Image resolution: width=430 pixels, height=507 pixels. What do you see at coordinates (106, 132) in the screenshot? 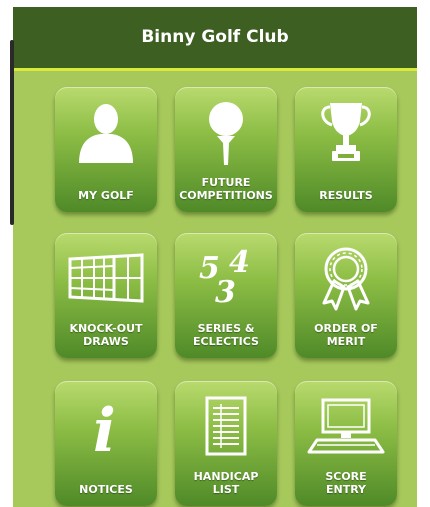
I see `person-silhouette-icon` at bounding box center [106, 132].